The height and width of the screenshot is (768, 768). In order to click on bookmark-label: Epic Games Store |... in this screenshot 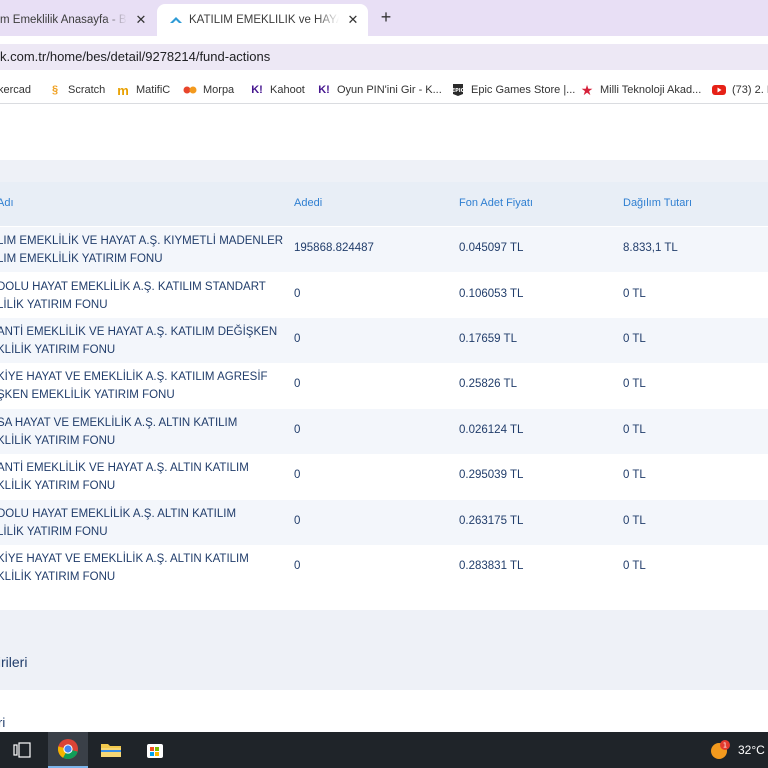, I will do `click(523, 90)`.